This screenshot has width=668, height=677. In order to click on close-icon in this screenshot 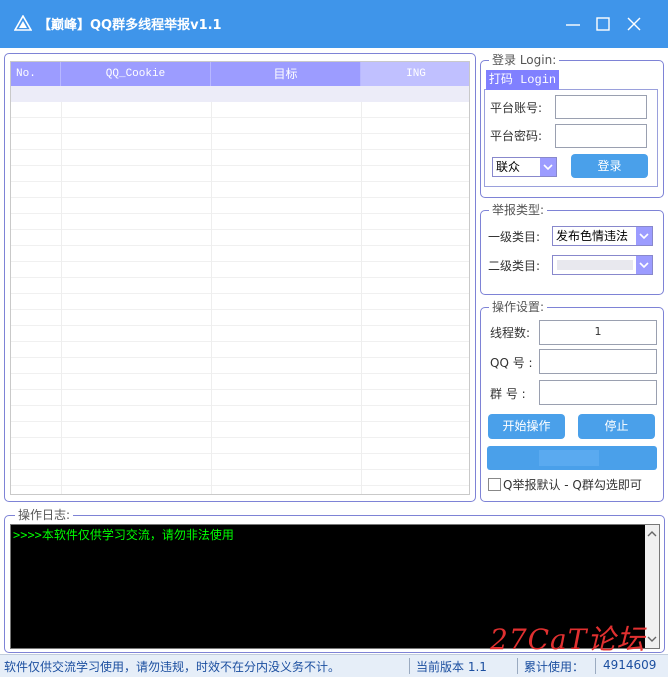, I will do `click(634, 24)`.